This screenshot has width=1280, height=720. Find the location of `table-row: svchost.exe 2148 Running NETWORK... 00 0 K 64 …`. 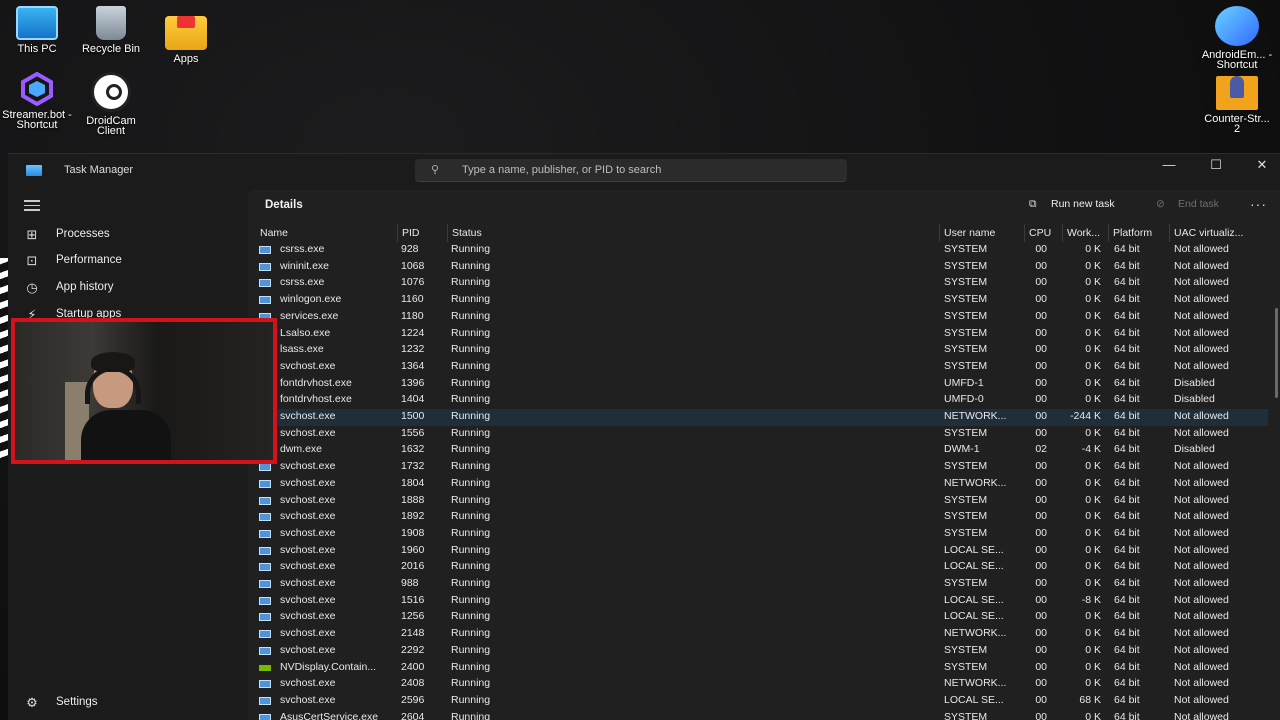

table-row: svchost.exe 2148 Running NETWORK... 00 0 K 64 … is located at coordinates (758, 634).